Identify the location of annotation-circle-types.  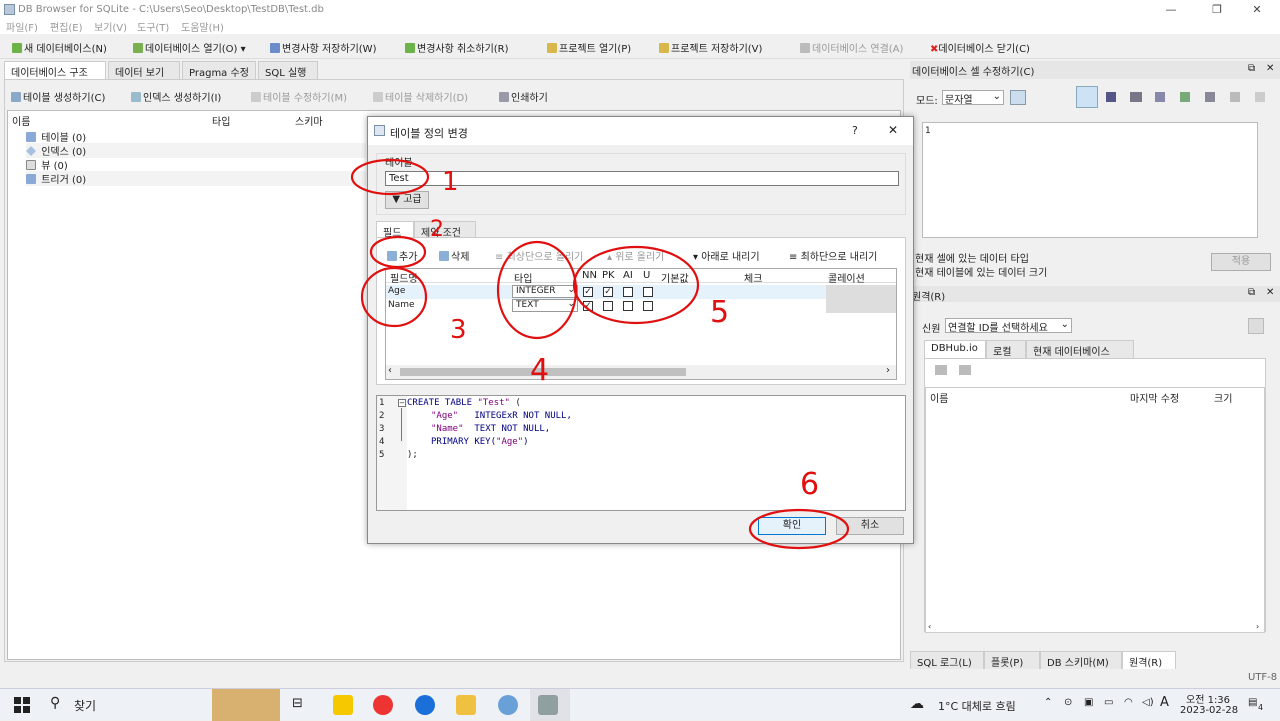
(537, 290).